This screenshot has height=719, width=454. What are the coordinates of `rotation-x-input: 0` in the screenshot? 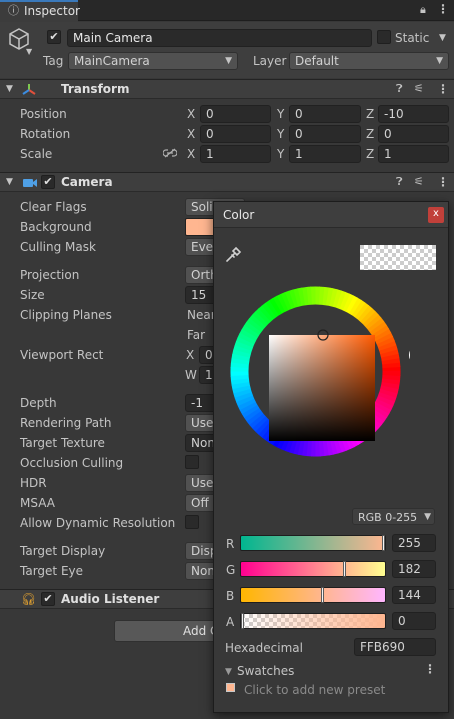 It's located at (235, 134).